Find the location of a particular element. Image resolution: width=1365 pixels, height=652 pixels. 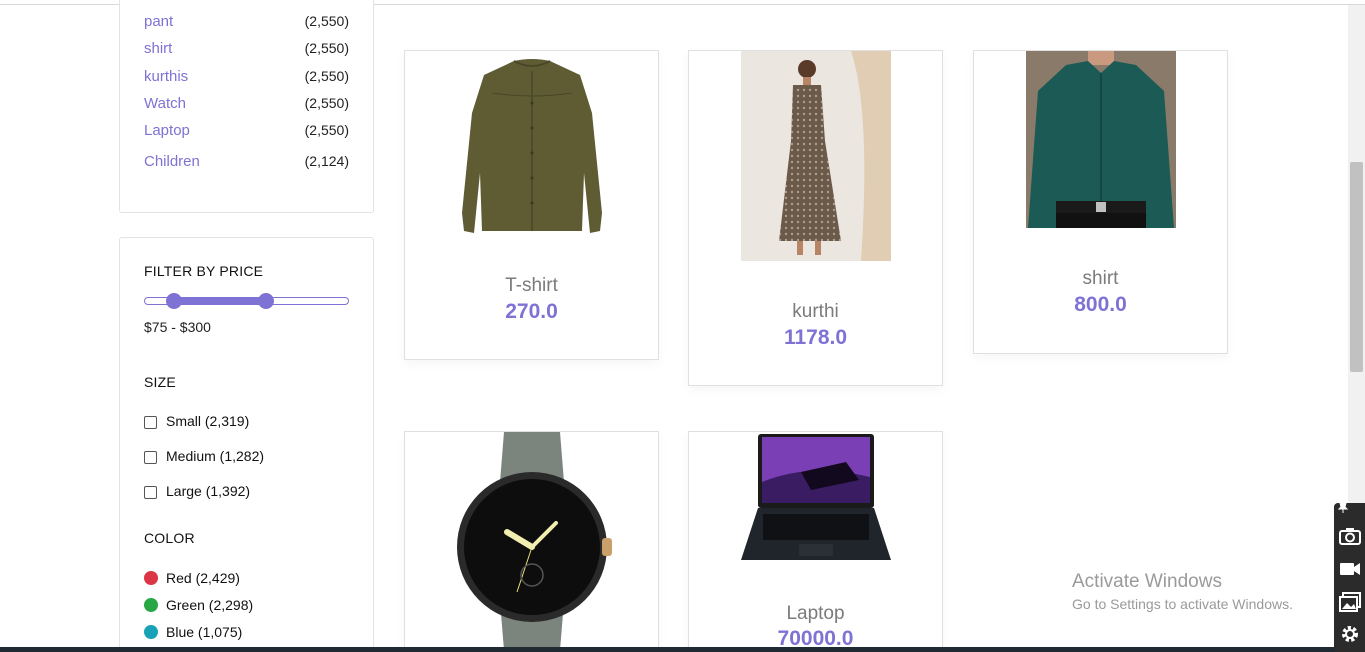

color-option-red: Red (2,429) is located at coordinates (192, 578).